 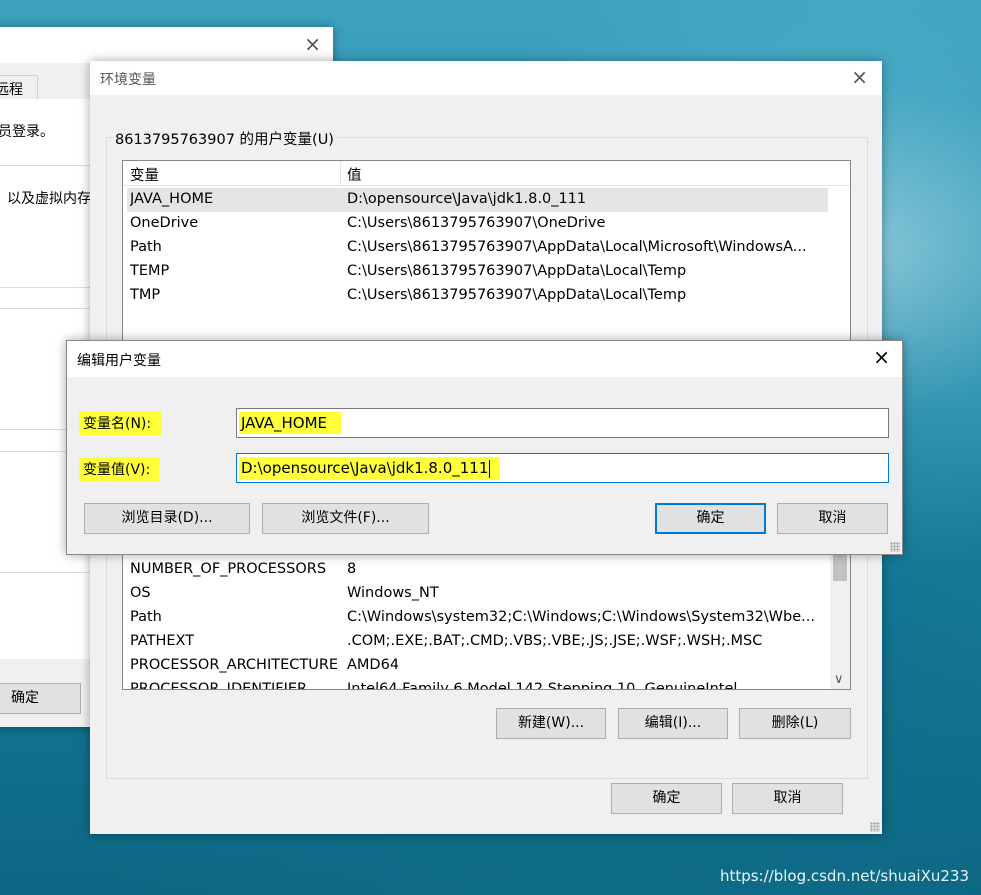 What do you see at coordinates (486, 78) in the screenshot?
I see `env-vars-titlebar: 环境变量 ×` at bounding box center [486, 78].